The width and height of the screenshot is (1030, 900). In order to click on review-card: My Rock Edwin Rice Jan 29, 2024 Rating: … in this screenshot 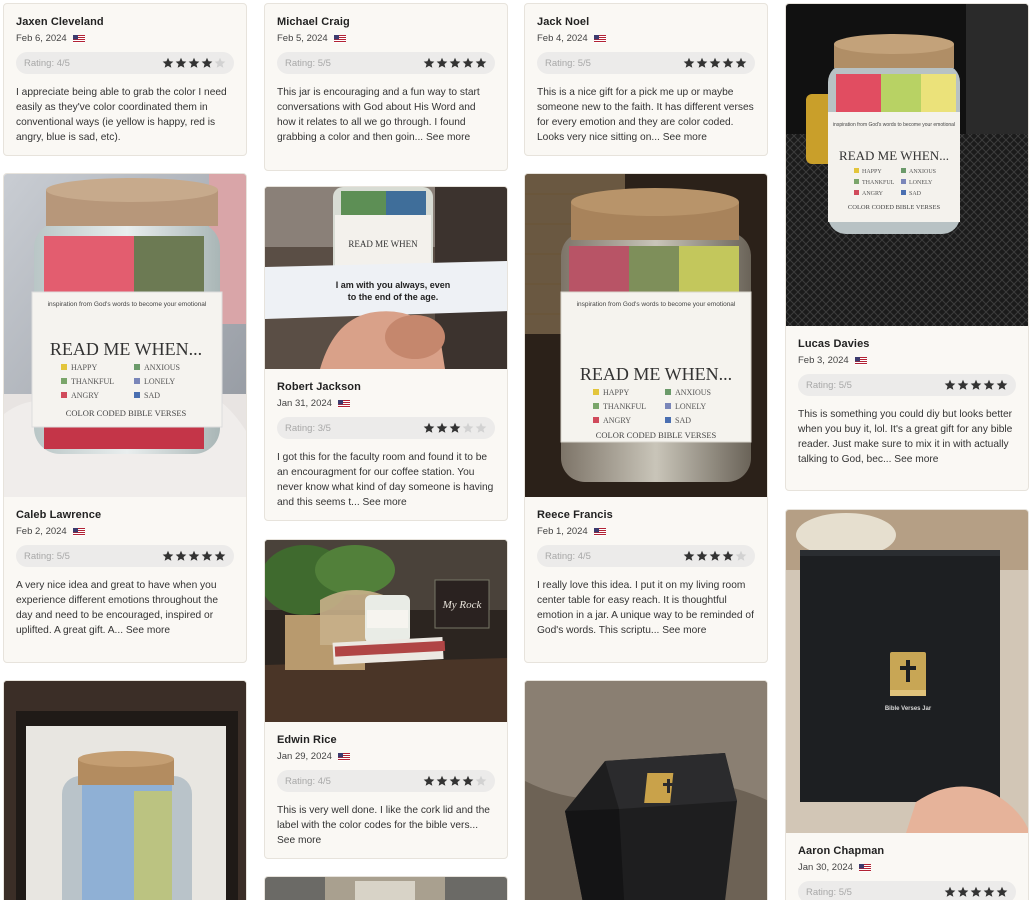, I will do `click(386, 699)`.